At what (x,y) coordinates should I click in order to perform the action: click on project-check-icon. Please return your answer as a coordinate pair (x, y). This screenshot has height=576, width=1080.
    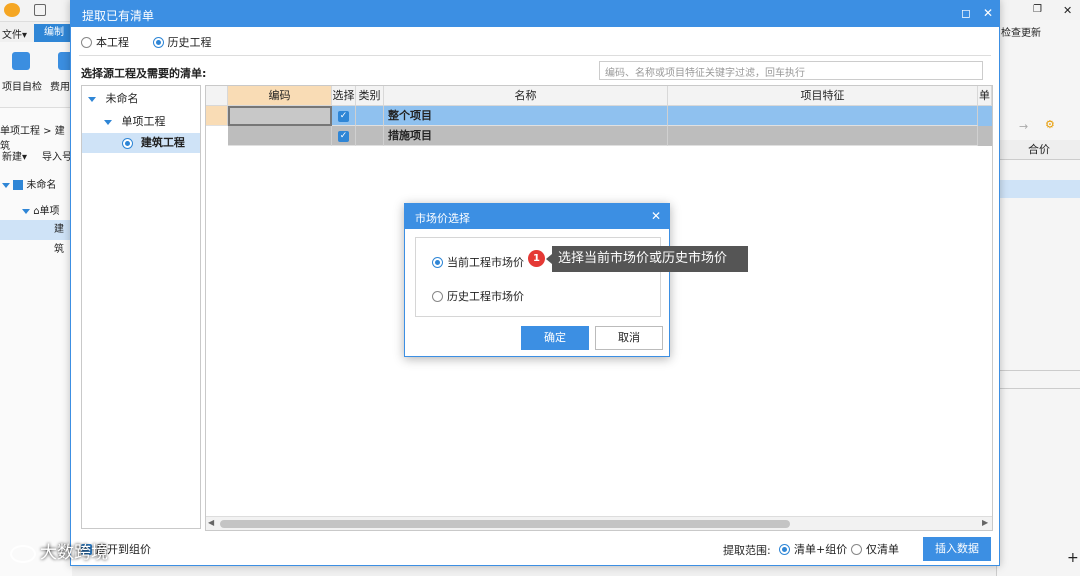
    Looking at the image, I should click on (21, 61).